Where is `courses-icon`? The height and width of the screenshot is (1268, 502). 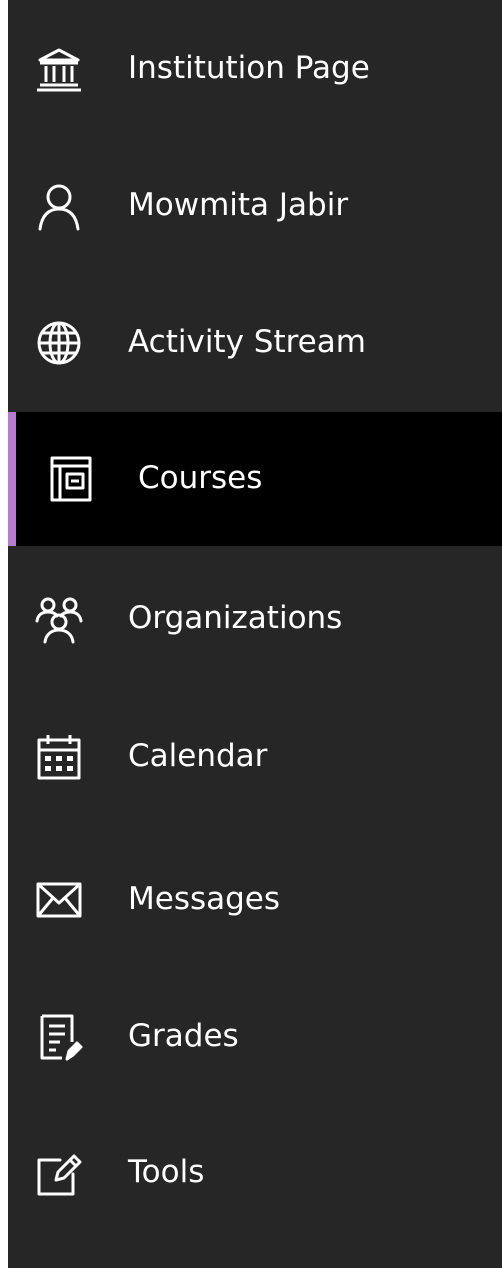
courses-icon is located at coordinates (71, 479).